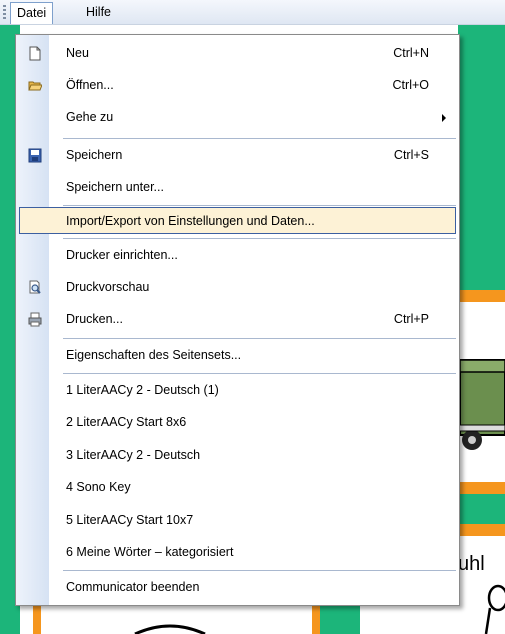 This screenshot has height=634, width=505. What do you see at coordinates (98, 12) in the screenshot?
I see `menu-hilfe: Hilfe` at bounding box center [98, 12].